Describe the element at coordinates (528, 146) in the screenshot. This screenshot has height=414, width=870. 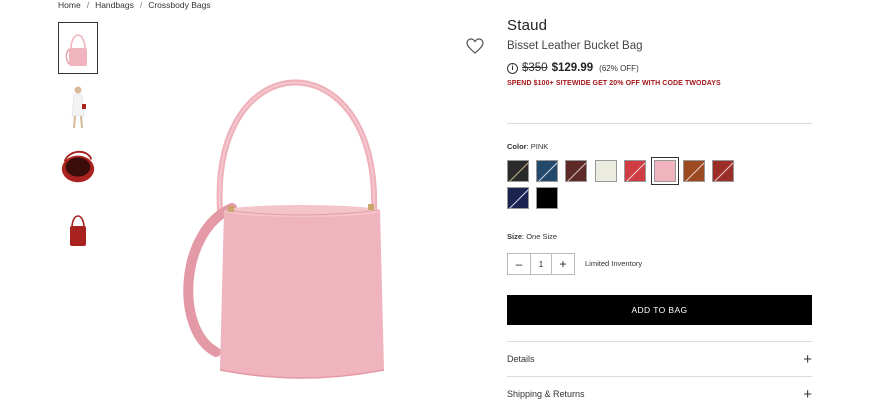
I see `color-label: Color: PINK` at that location.